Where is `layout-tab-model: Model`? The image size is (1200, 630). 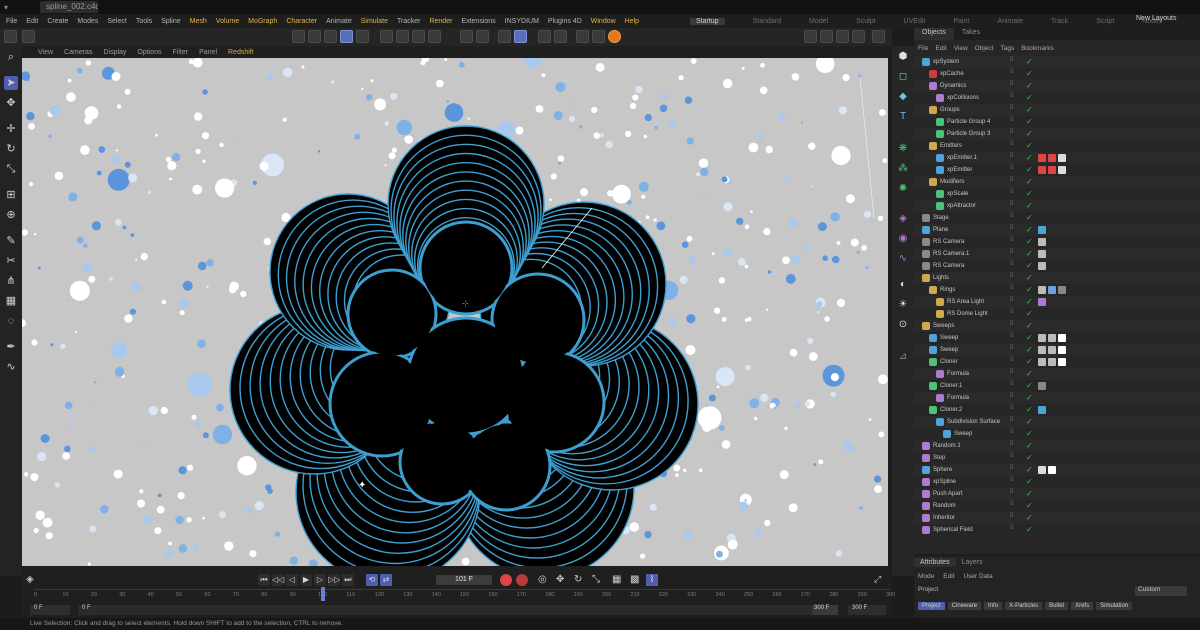 layout-tab-model: Model is located at coordinates (818, 21).